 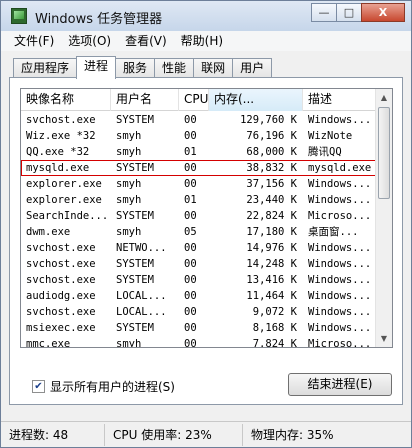 I want to click on menu-file: 文件(F), so click(x=34, y=41).